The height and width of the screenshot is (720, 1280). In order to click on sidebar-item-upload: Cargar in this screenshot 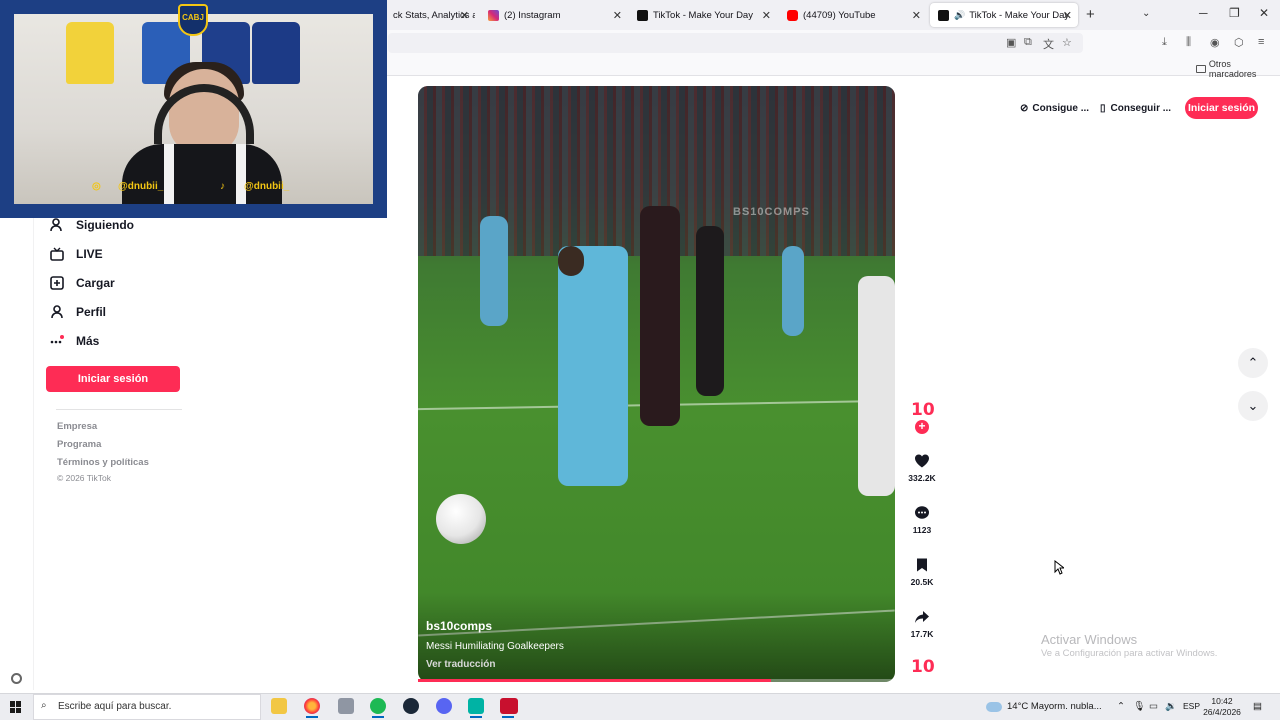, I will do `click(82, 283)`.